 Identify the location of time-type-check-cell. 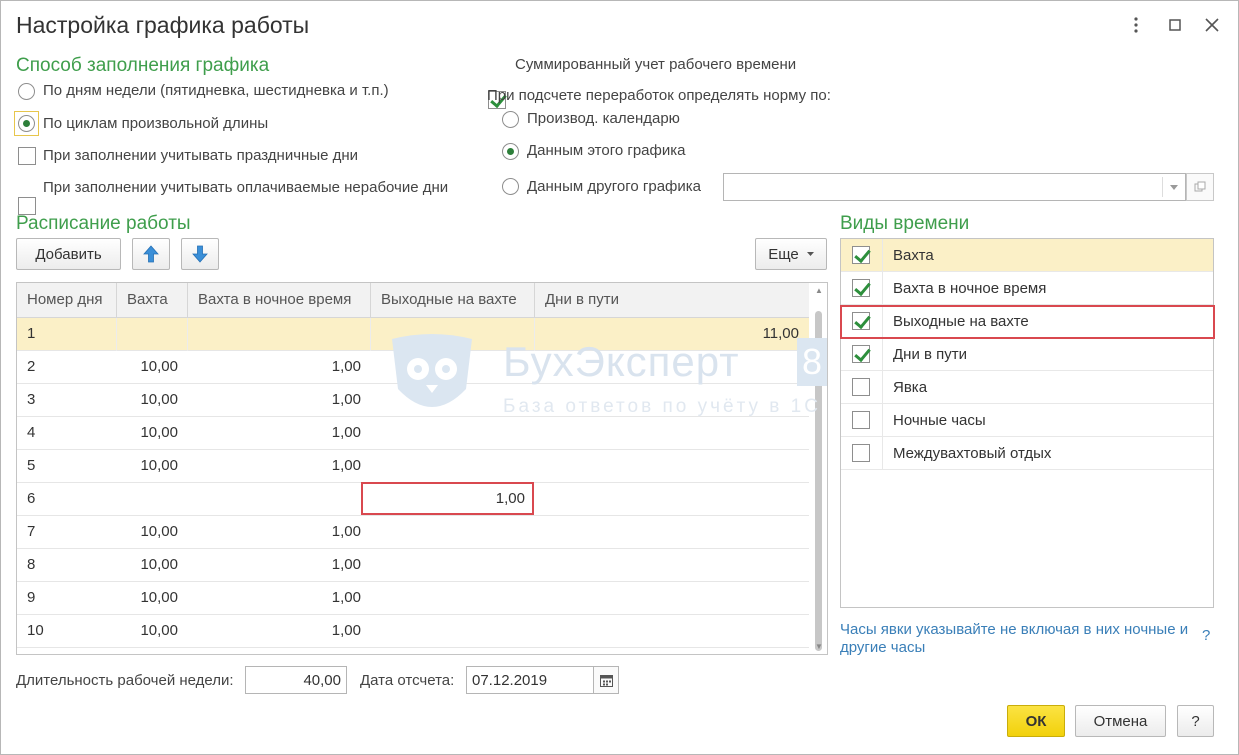
(862, 420).